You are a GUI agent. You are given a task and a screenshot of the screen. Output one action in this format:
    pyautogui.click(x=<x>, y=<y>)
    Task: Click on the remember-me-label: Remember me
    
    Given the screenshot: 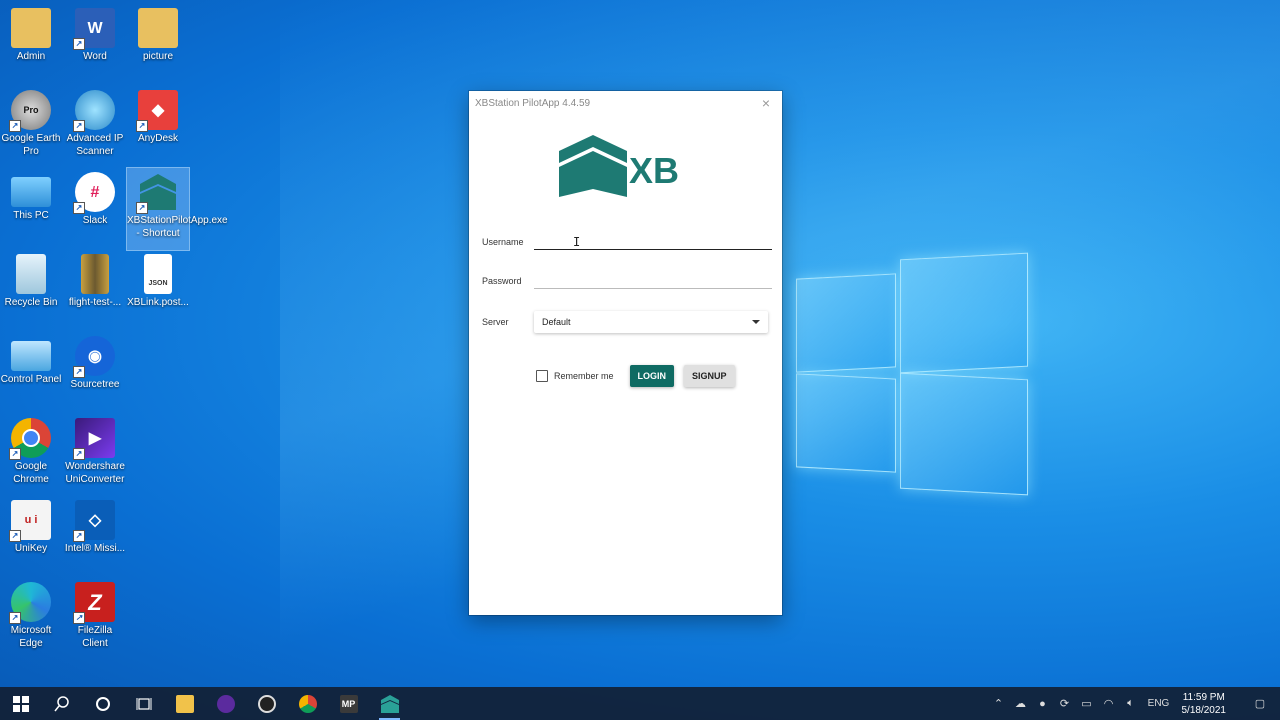 What is the action you would take?
    pyautogui.click(x=584, y=376)
    